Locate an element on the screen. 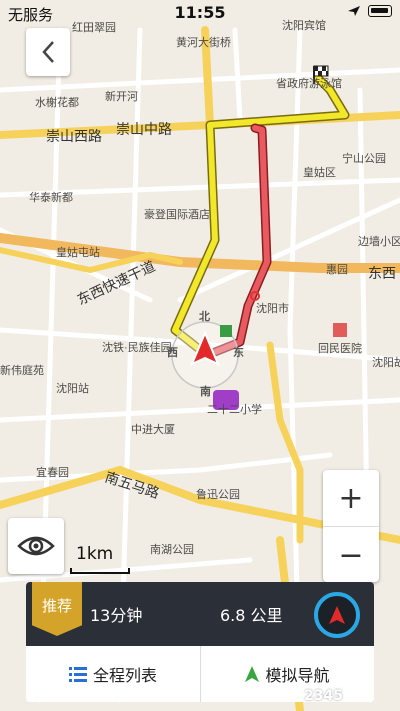 This screenshot has height=711, width=400. heading-south-label: 南 is located at coordinates (205, 391).